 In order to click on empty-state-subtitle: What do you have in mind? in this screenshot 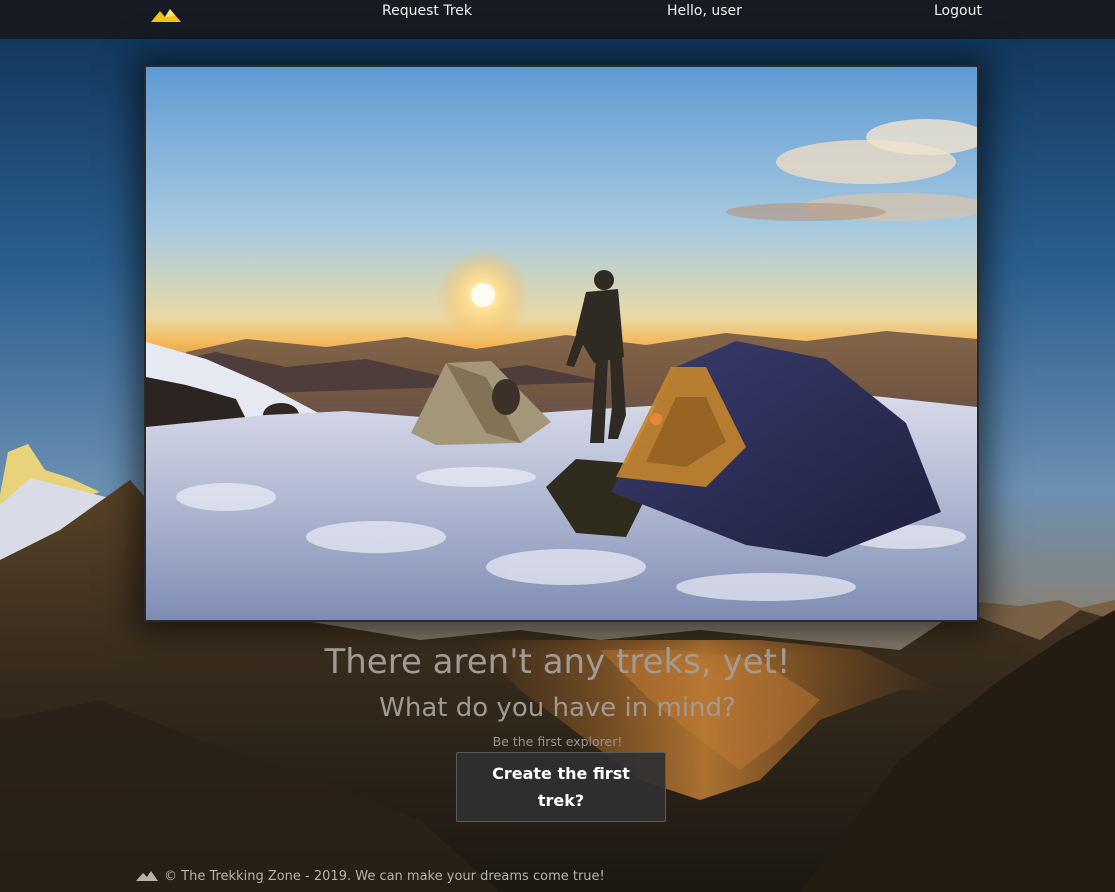, I will do `click(557, 708)`.